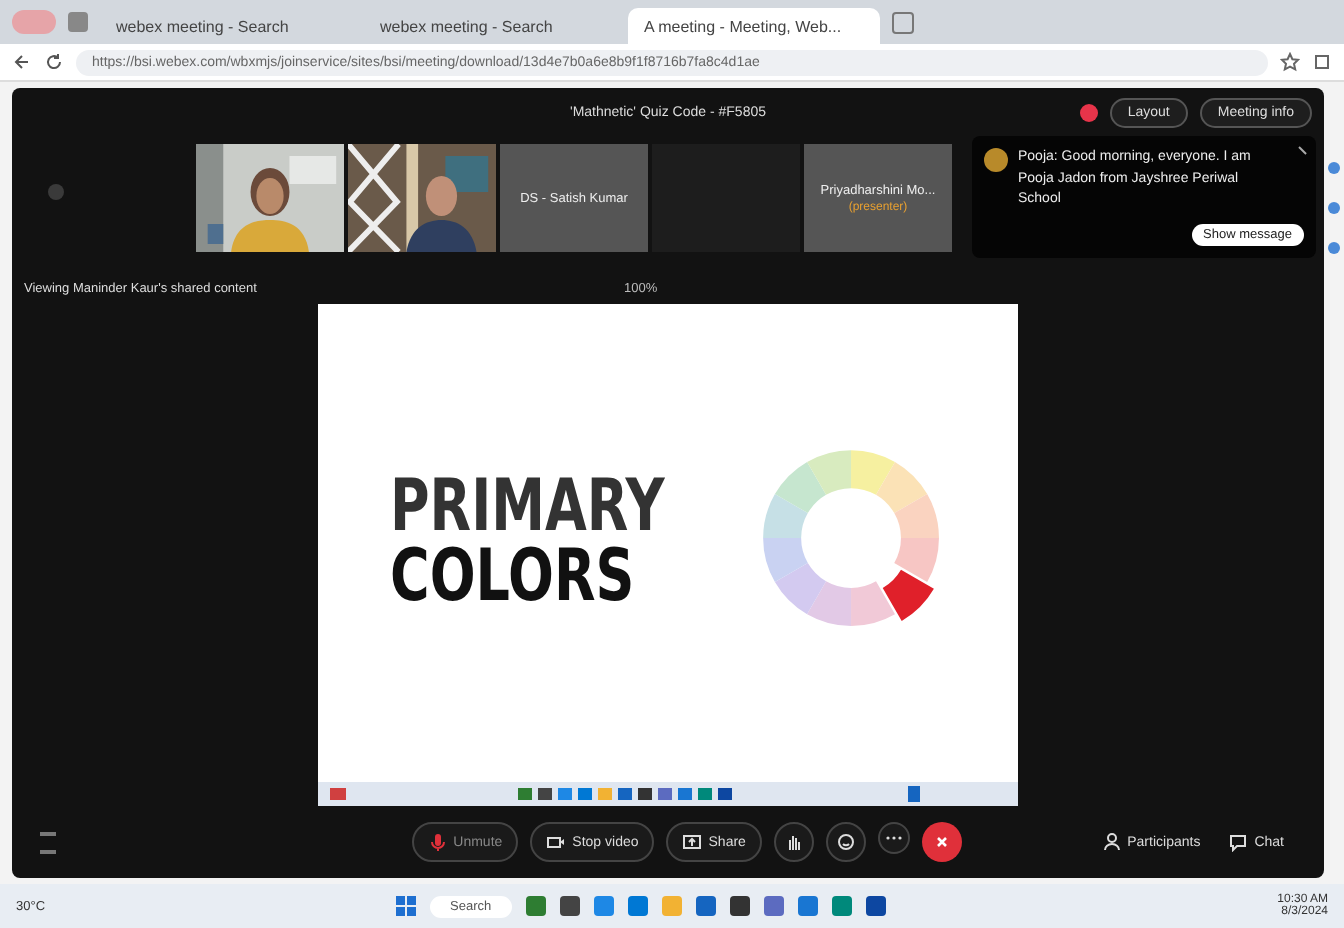 The width and height of the screenshot is (1344, 928). Describe the element at coordinates (1322, 62) in the screenshot. I see `extensions-icon` at that location.